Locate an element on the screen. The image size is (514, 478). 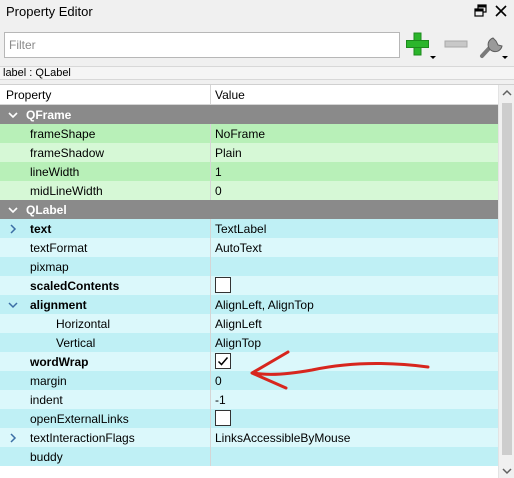
title-bar: Property Editor is located at coordinates (257, 12).